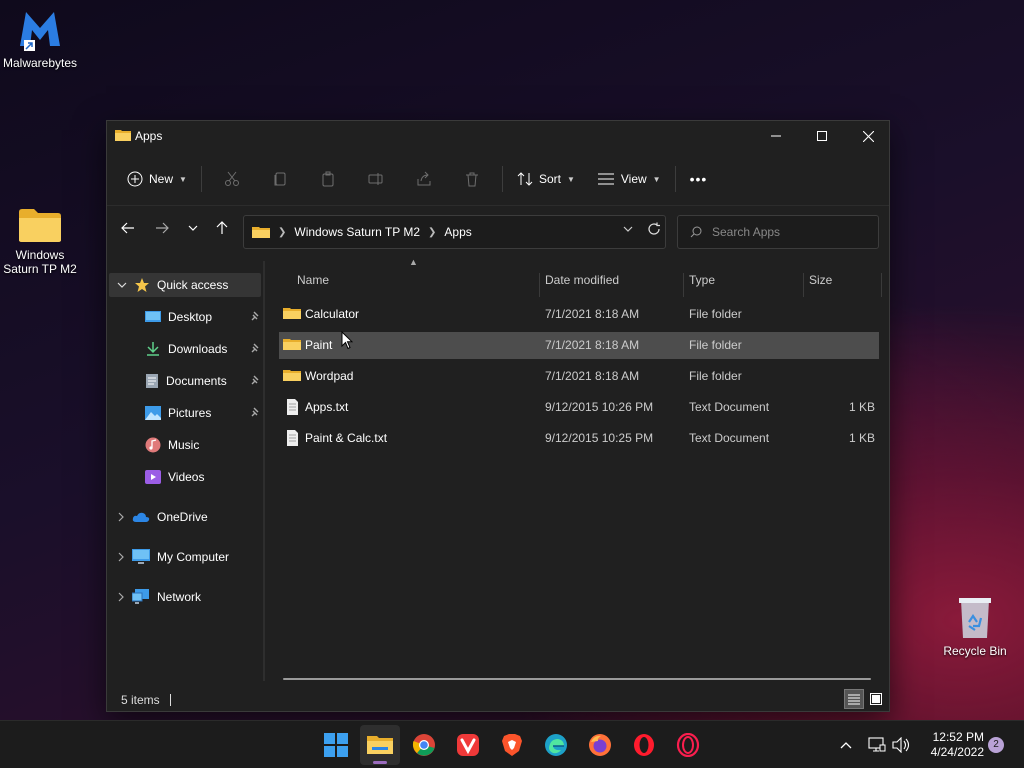 This screenshot has height=768, width=1024. Describe the element at coordinates (185, 285) in the screenshot. I see `sidebar-item-quick-access: Quick access` at that location.